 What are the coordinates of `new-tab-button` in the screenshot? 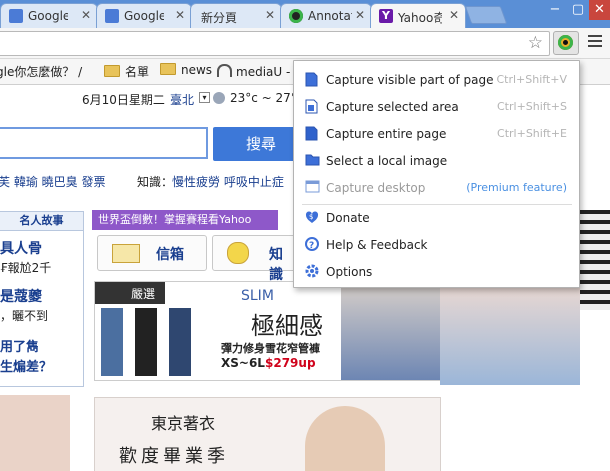 It's located at (486, 15).